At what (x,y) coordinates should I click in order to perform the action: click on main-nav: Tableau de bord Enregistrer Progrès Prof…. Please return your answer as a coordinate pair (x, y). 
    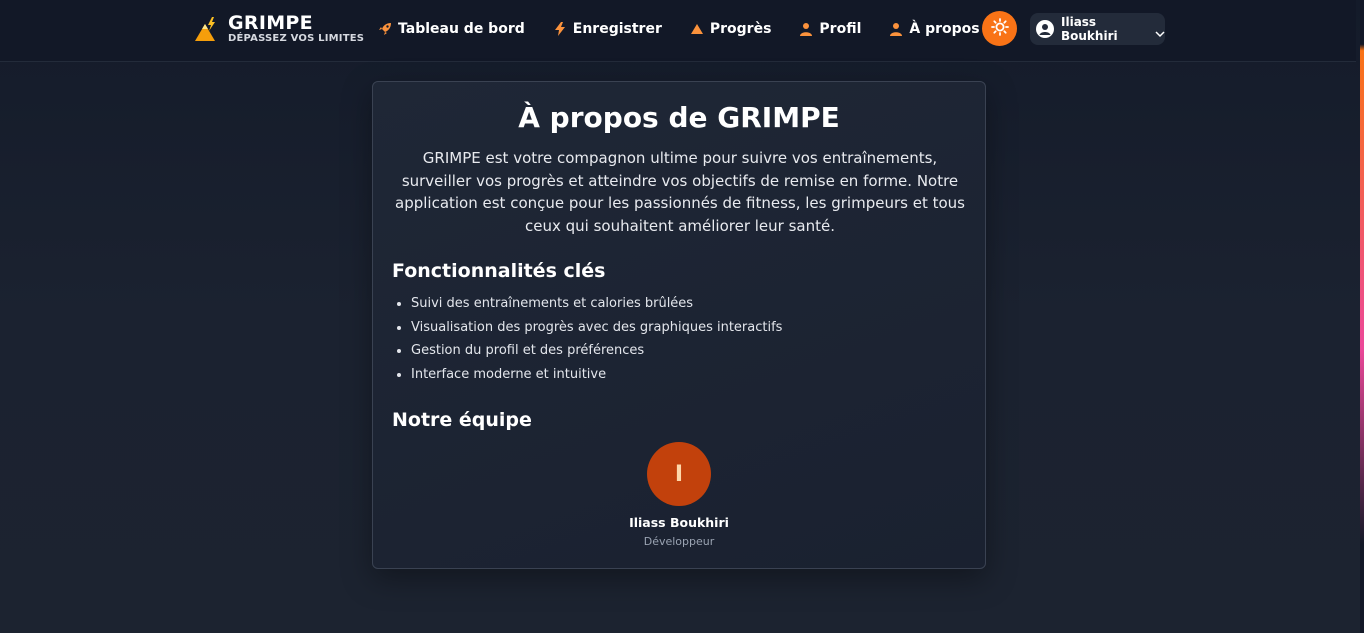
    Looking at the image, I should click on (693, 29).